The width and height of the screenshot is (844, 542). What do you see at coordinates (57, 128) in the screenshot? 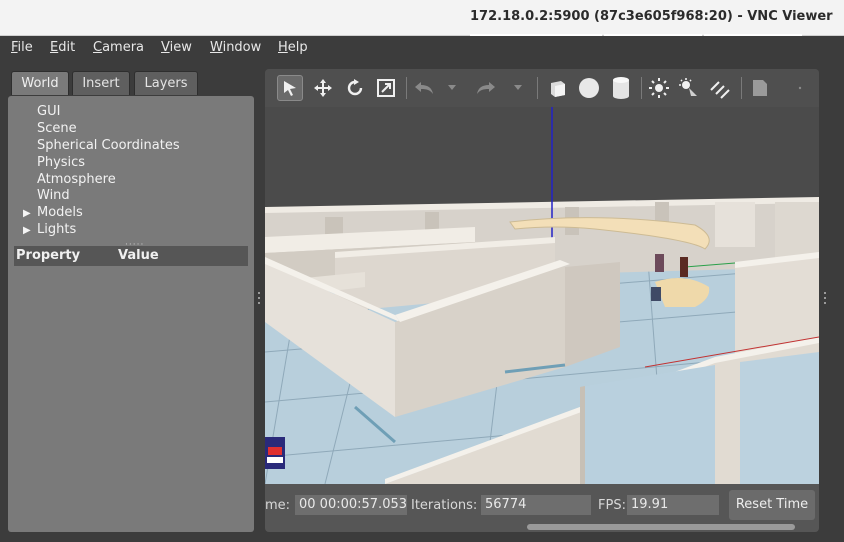
I see `tree-item-scene: Scene` at bounding box center [57, 128].